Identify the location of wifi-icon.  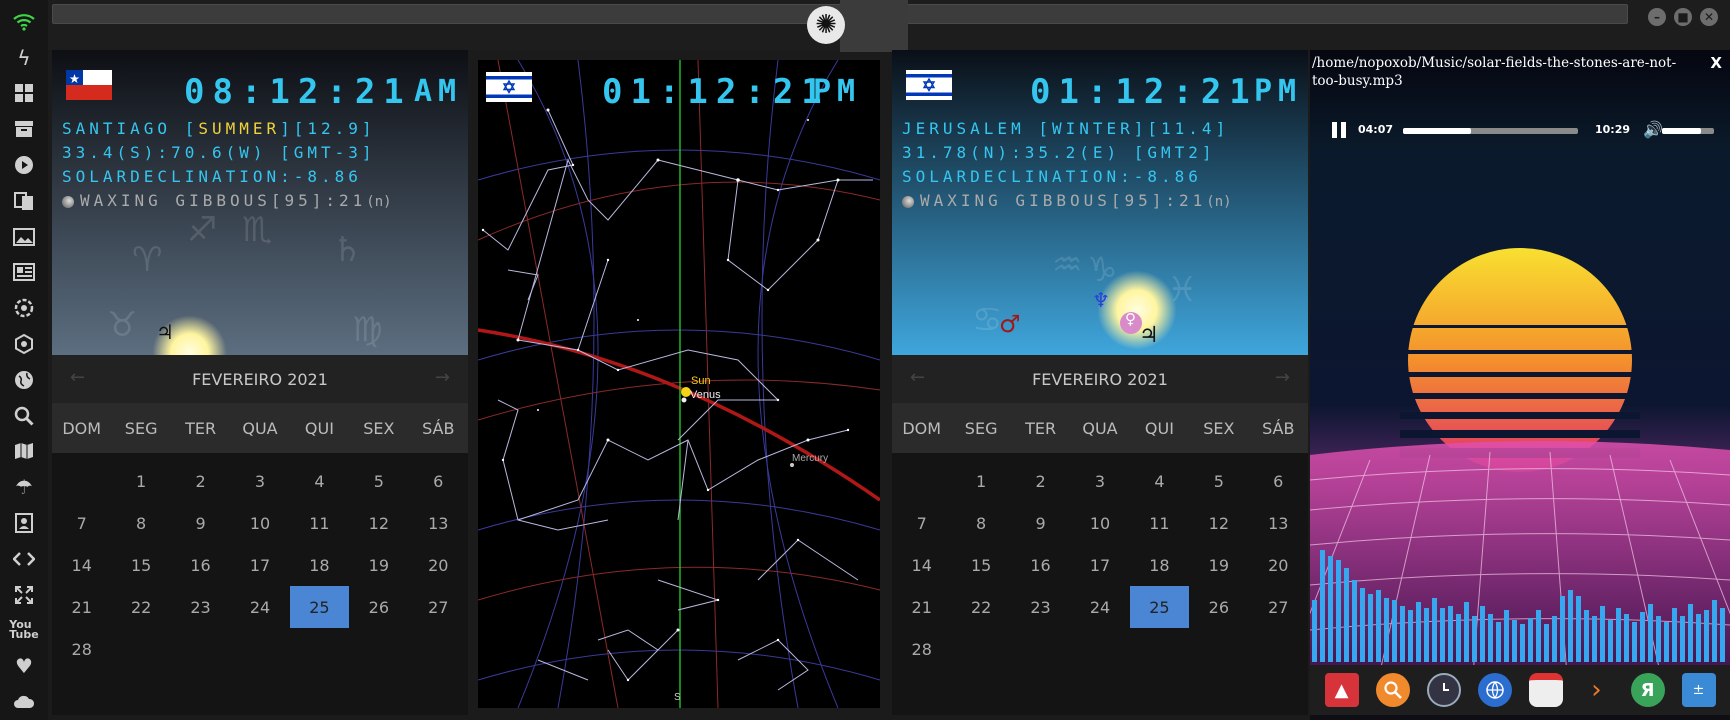
(24, 22).